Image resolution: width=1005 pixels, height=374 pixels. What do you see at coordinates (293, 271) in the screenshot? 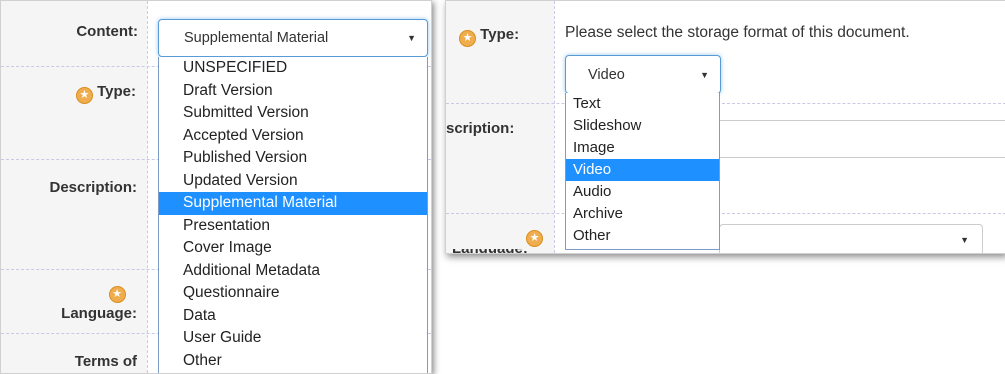
I see `option-additional-metadata: Additional Metadata` at bounding box center [293, 271].